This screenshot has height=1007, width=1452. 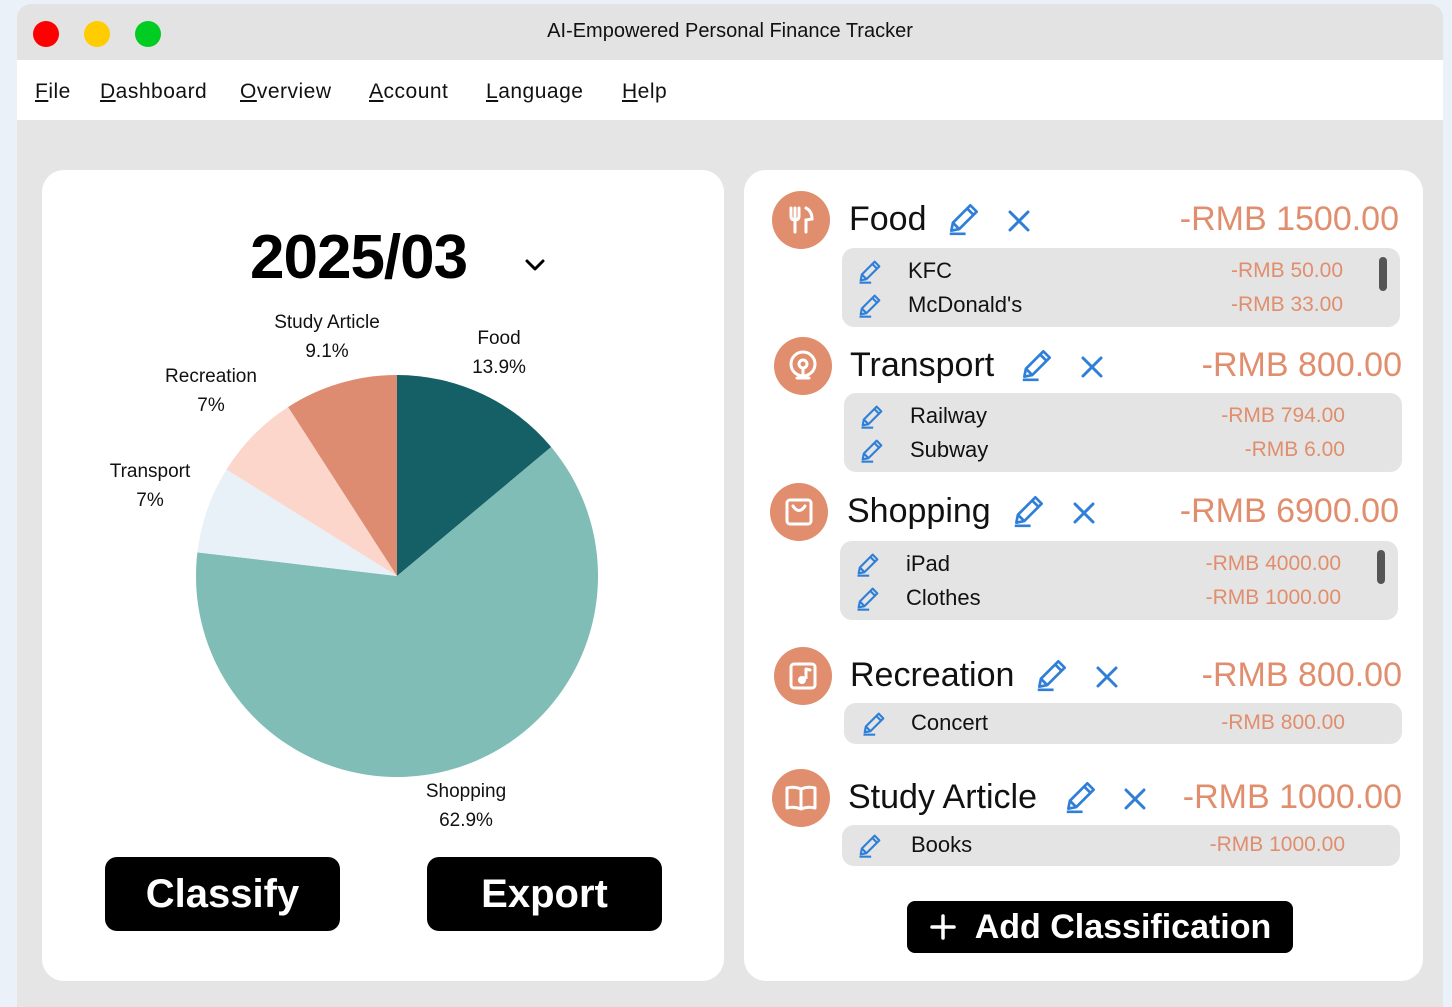 What do you see at coordinates (499, 367) in the screenshot?
I see `pie-percent-label: 13.9%` at bounding box center [499, 367].